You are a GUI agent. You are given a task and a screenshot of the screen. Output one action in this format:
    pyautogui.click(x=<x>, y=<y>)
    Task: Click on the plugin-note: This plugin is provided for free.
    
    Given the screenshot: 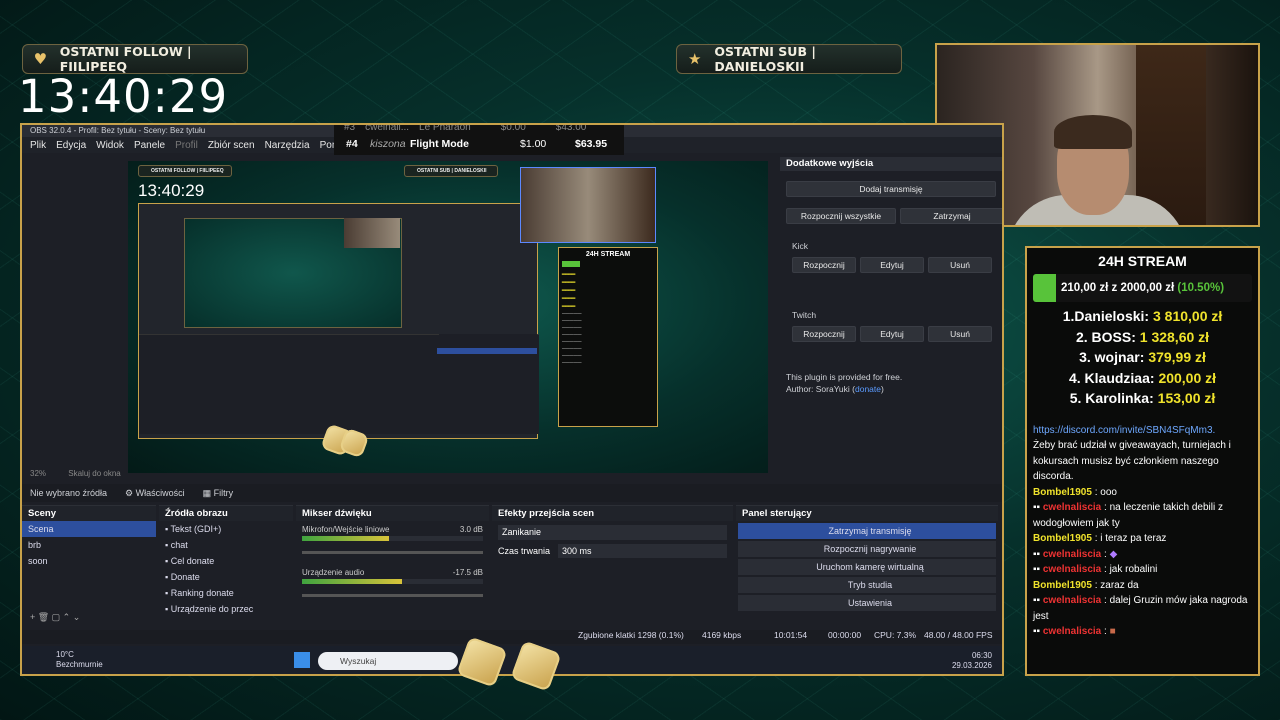 What is the action you would take?
    pyautogui.click(x=844, y=377)
    